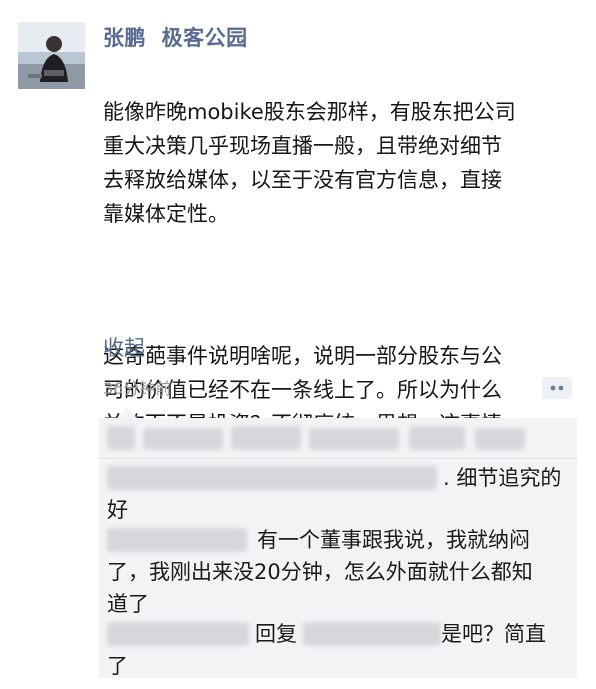  Describe the element at coordinates (117, 666) in the screenshot. I see `comment-text: 了` at that location.